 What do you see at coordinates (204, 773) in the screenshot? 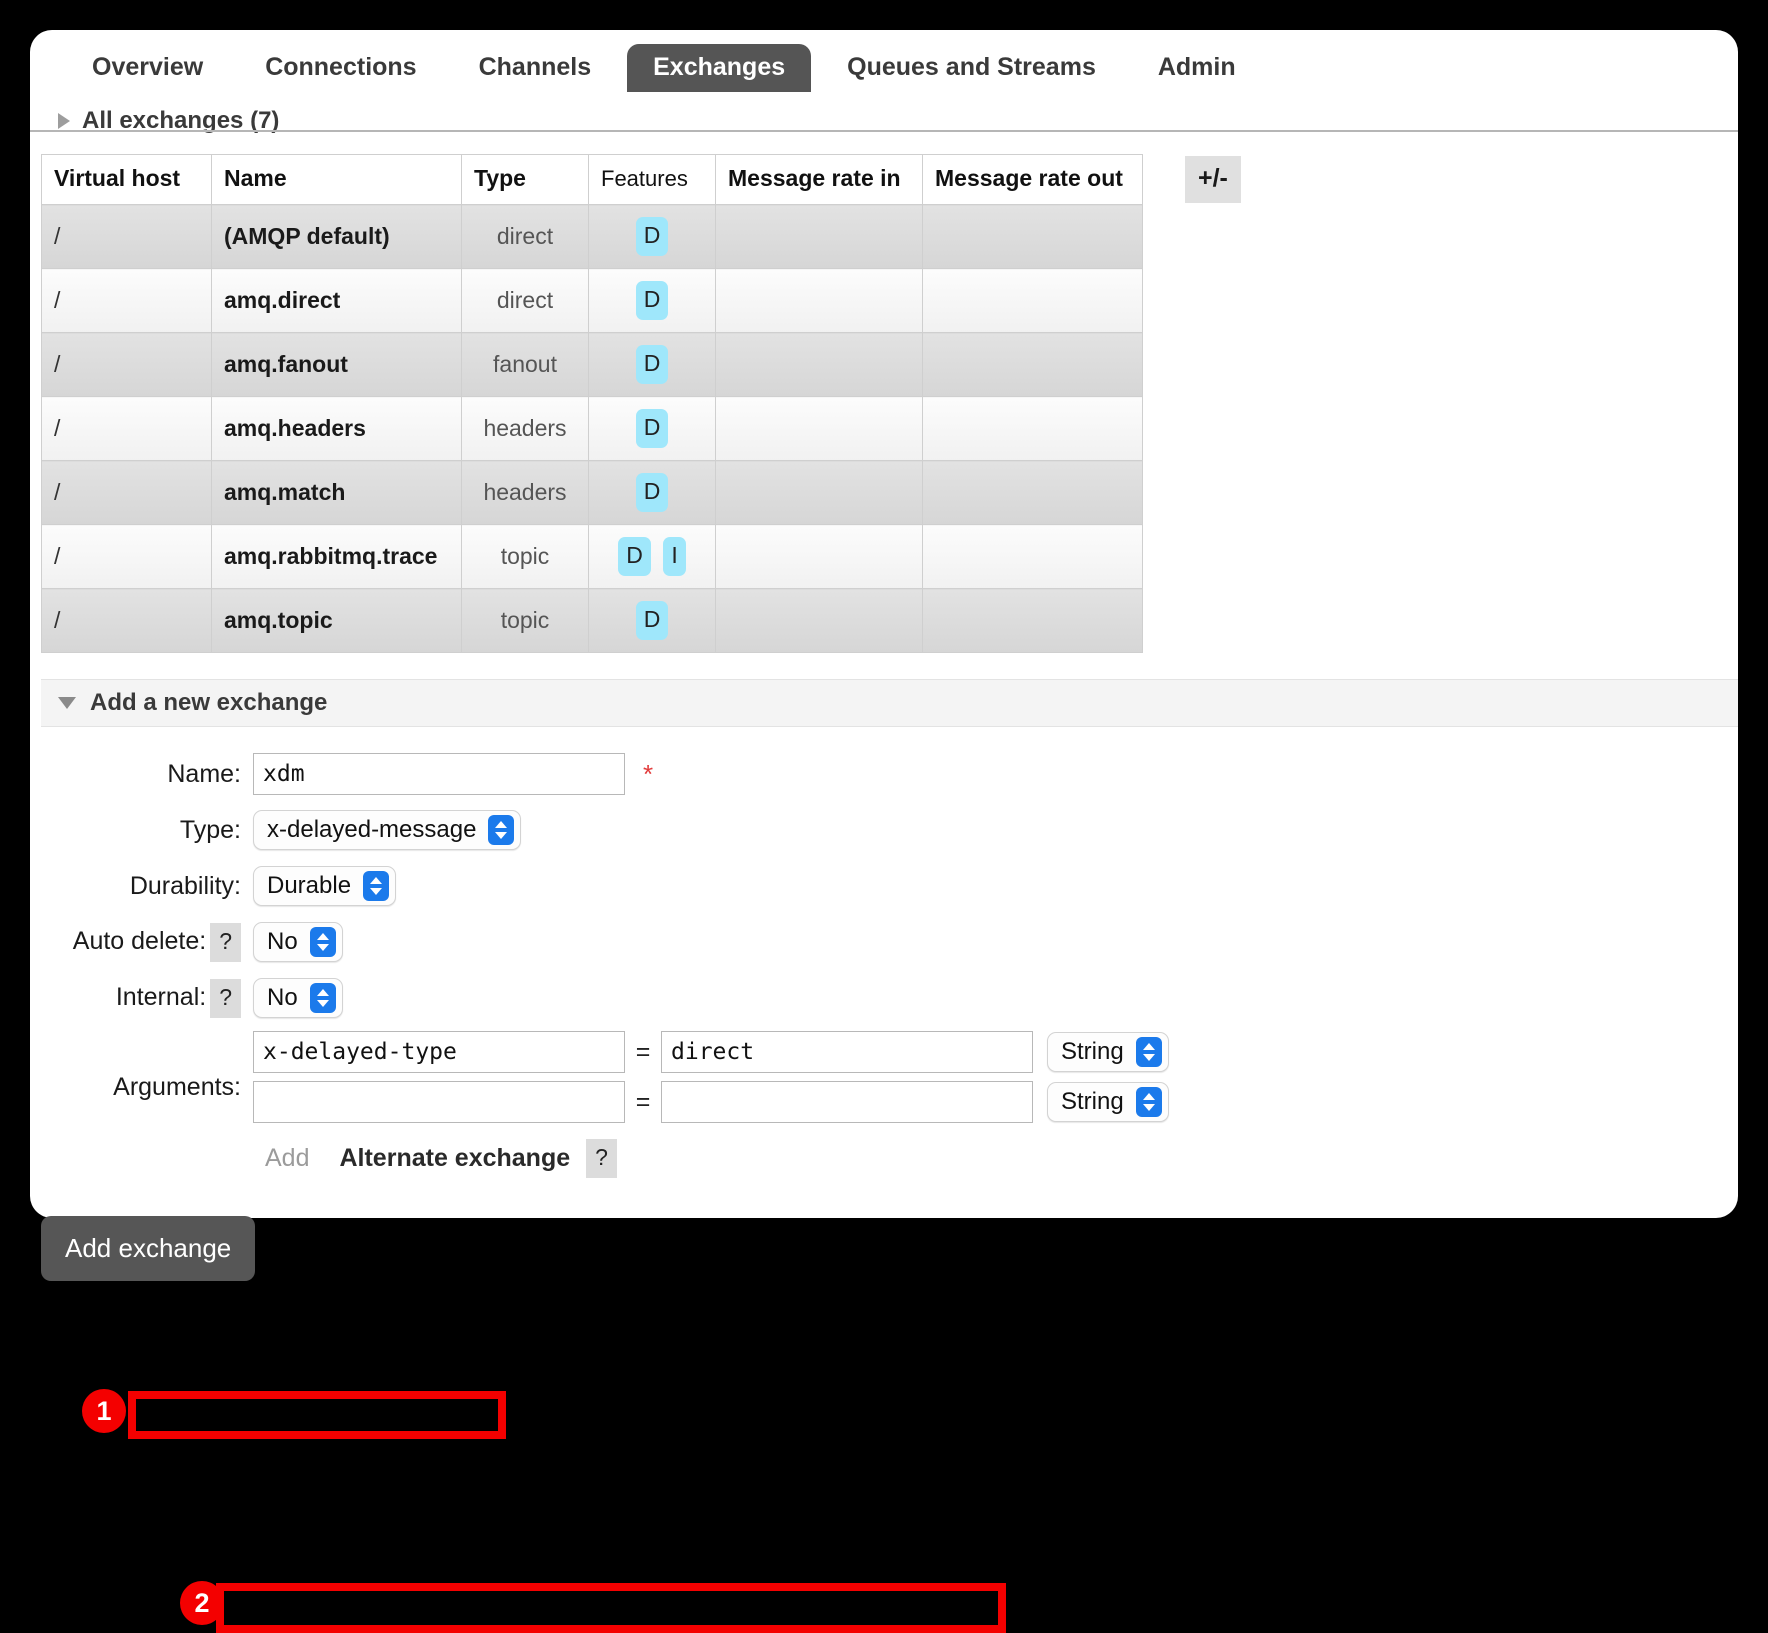
I see `name-label: Name:` at bounding box center [204, 773].